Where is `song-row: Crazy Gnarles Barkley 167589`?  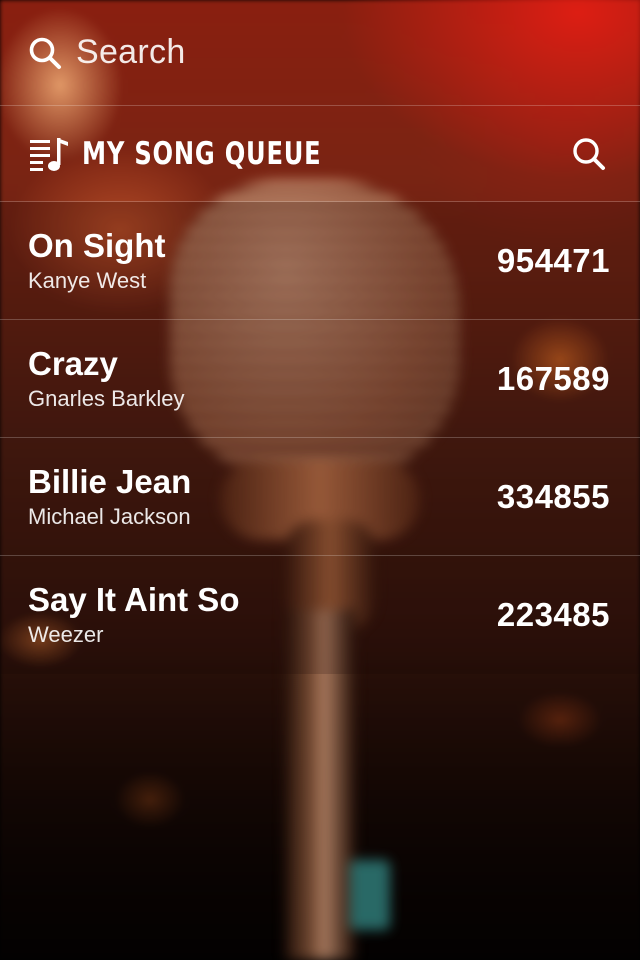
song-row: Crazy Gnarles Barkley 167589 is located at coordinates (320, 379).